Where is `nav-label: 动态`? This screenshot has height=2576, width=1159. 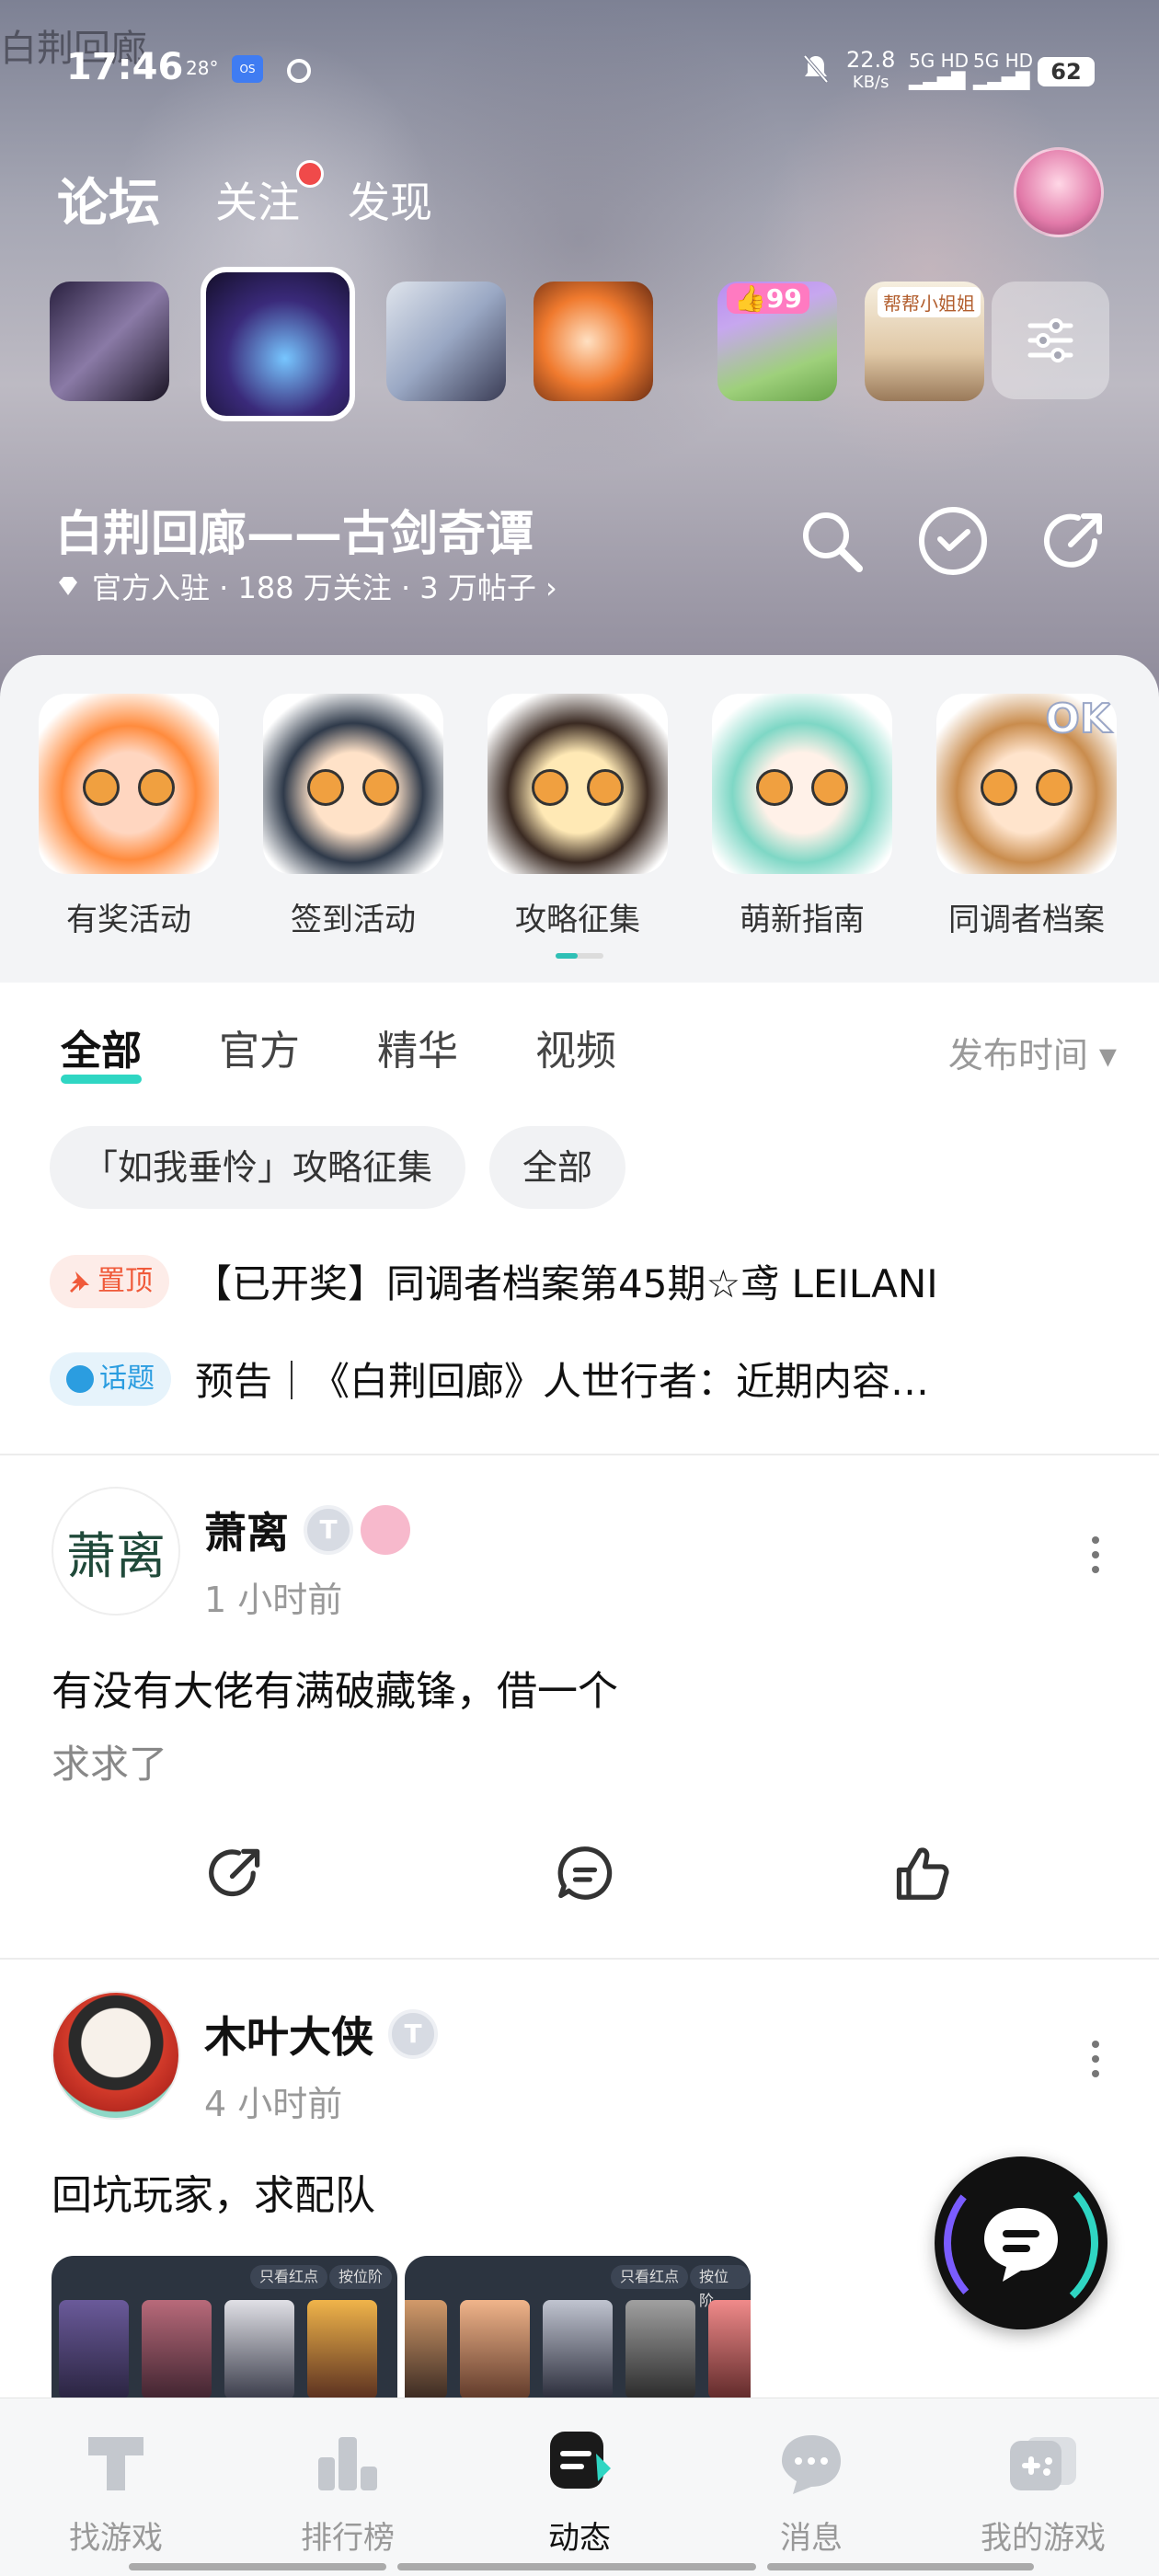
nav-label: 动态 is located at coordinates (579, 2538).